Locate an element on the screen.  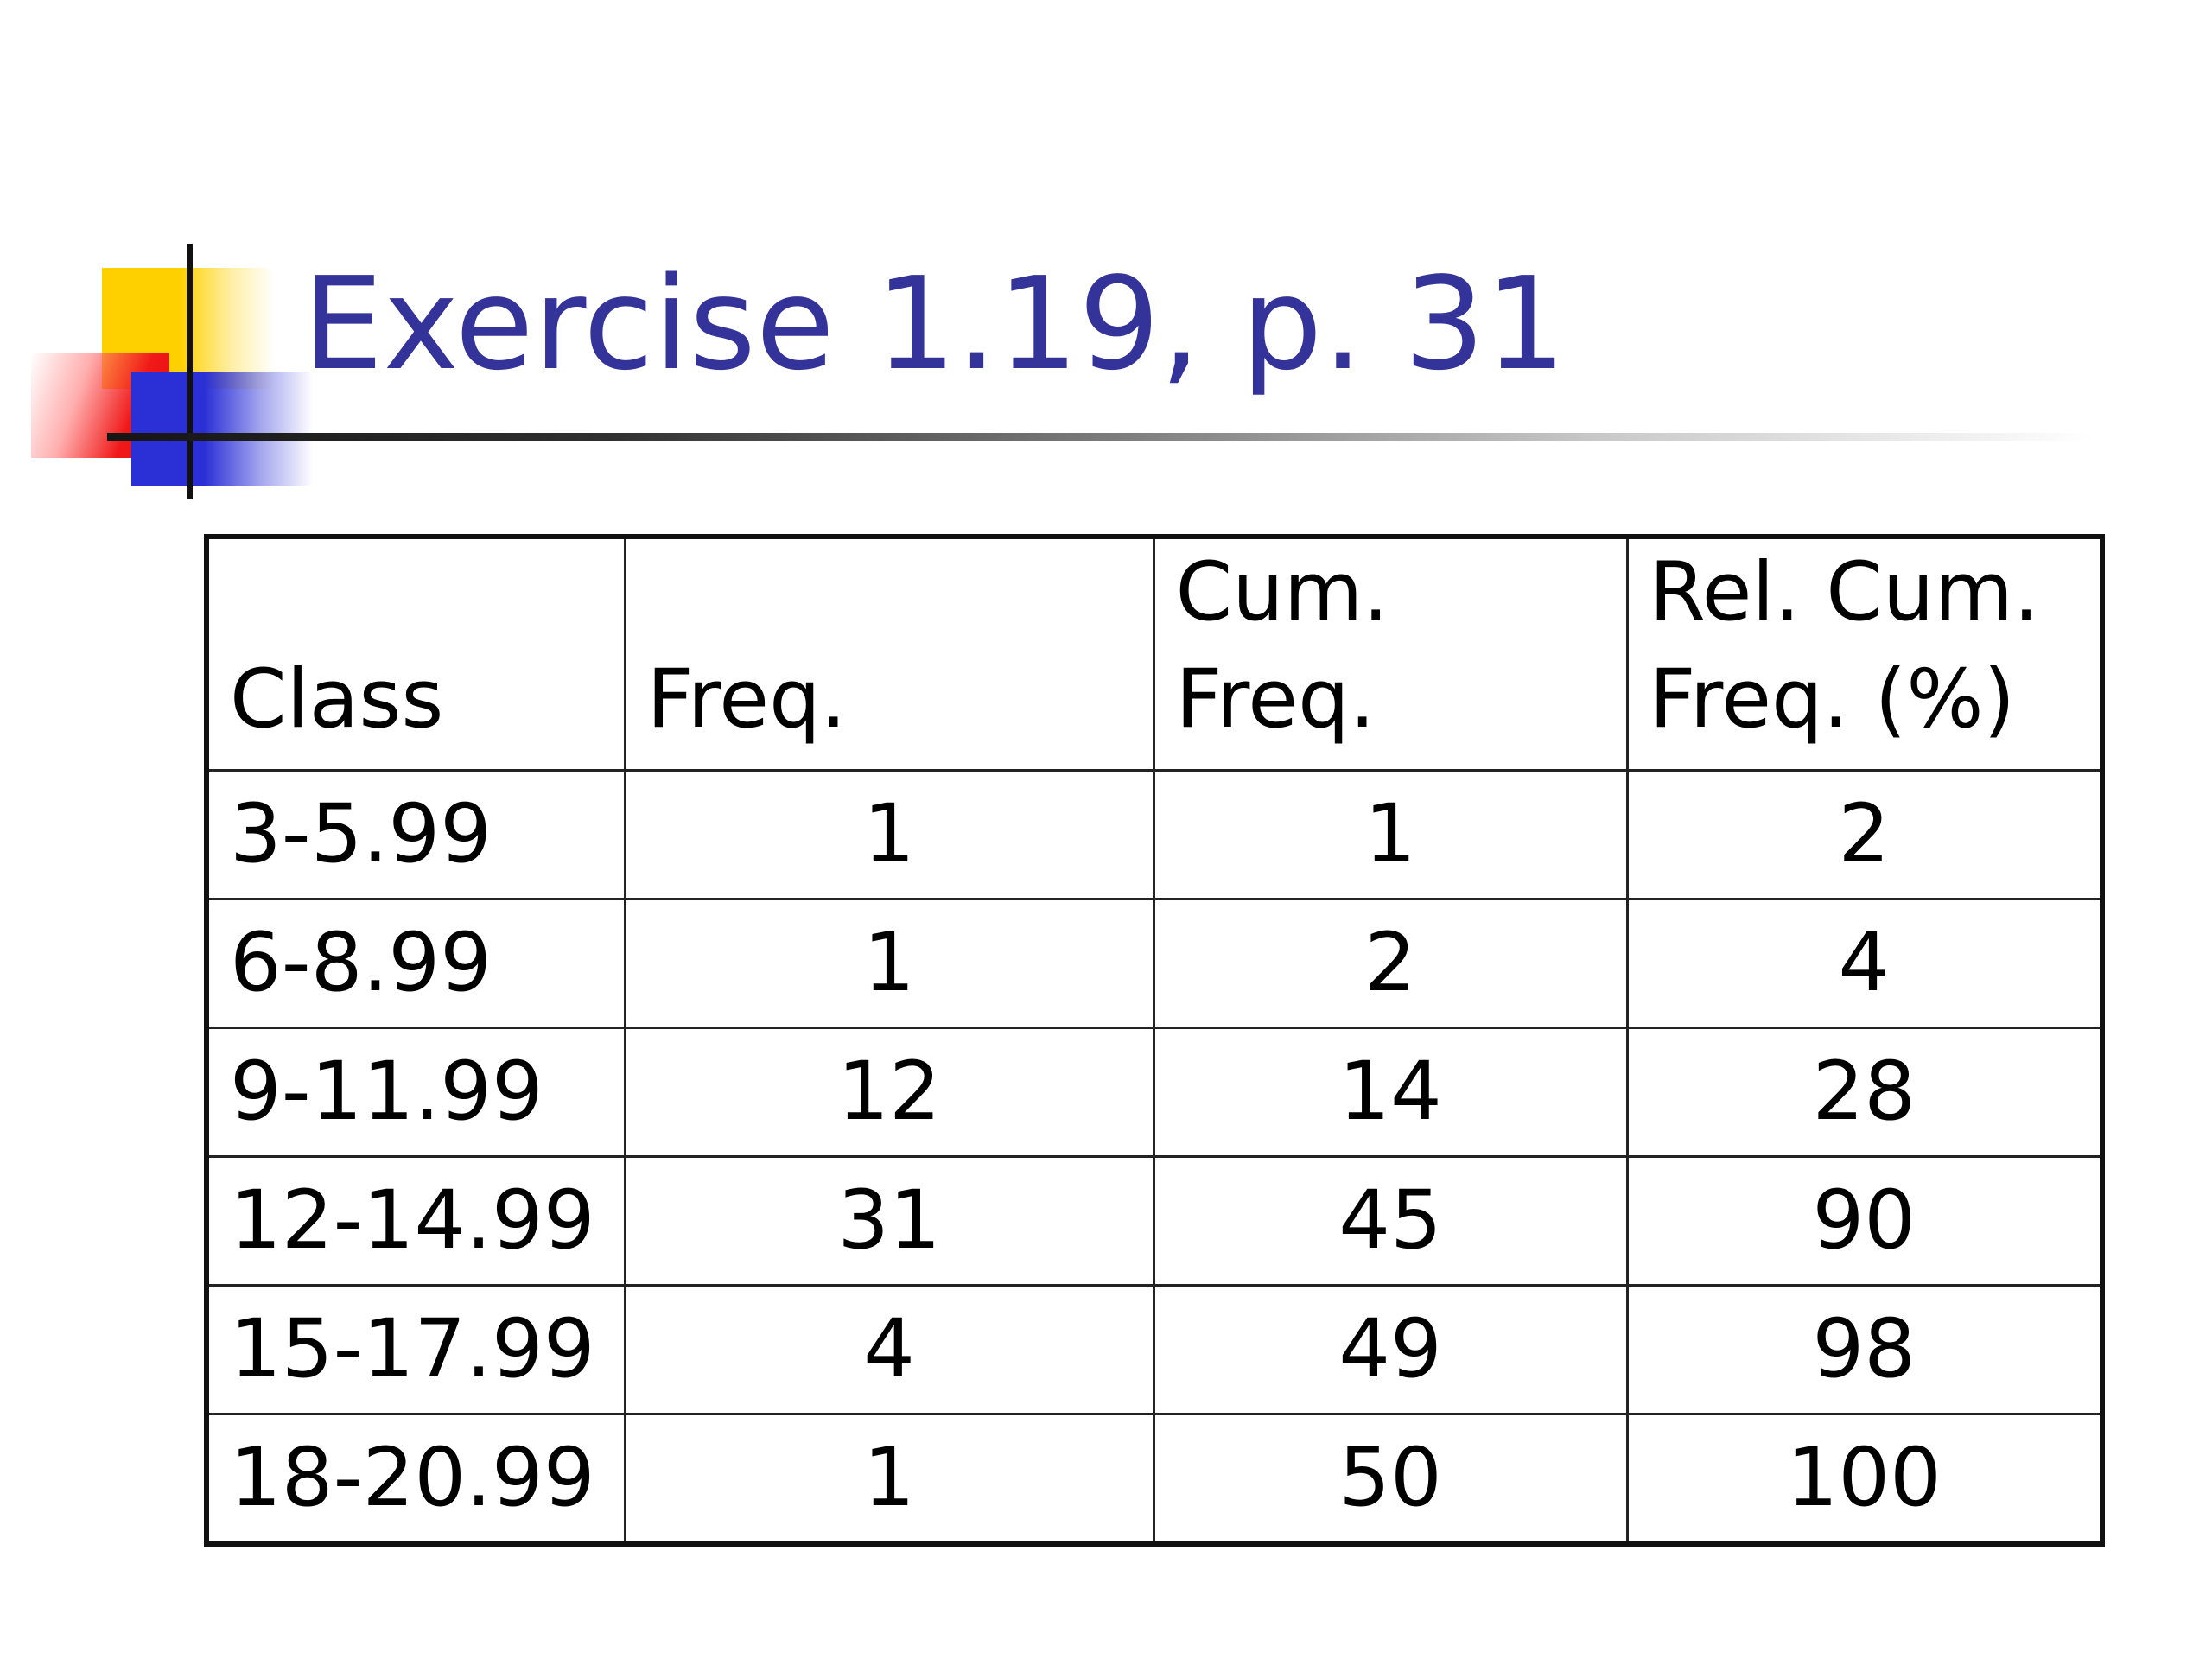
rel-cum-freq-cell: 90 is located at coordinates (1865, 1221).